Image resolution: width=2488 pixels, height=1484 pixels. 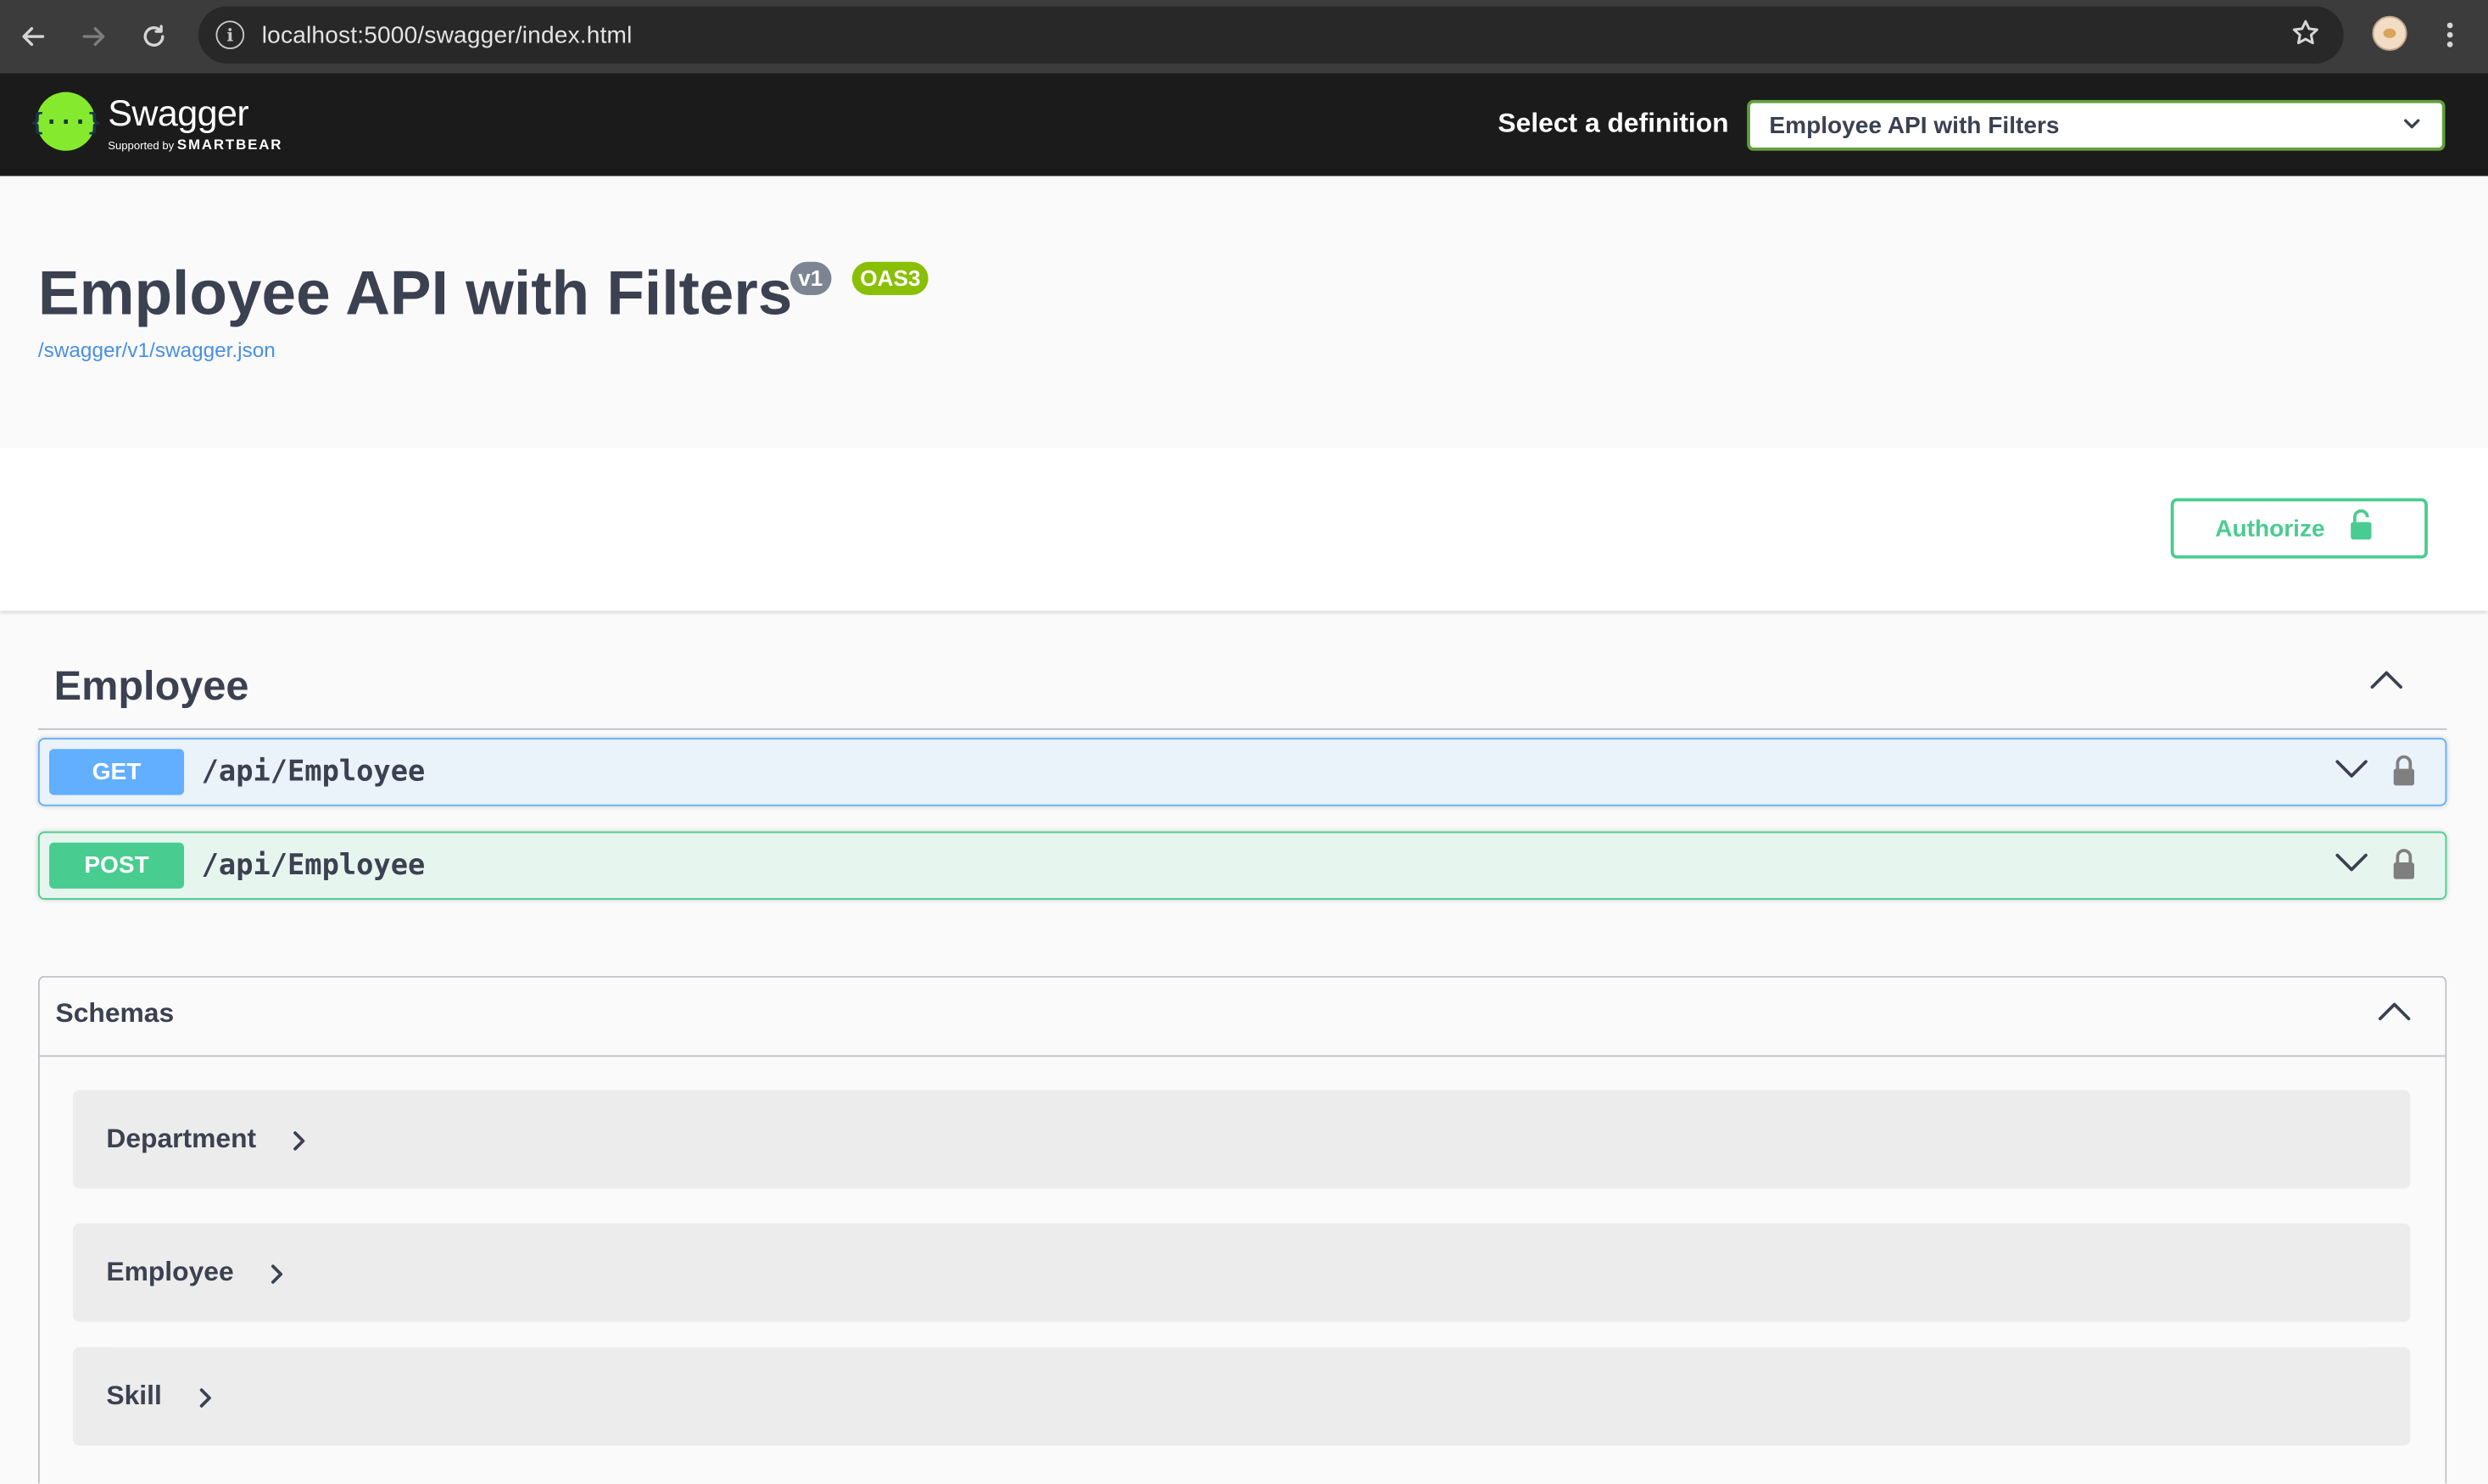 I want to click on schema-name: Department, so click(x=181, y=1139).